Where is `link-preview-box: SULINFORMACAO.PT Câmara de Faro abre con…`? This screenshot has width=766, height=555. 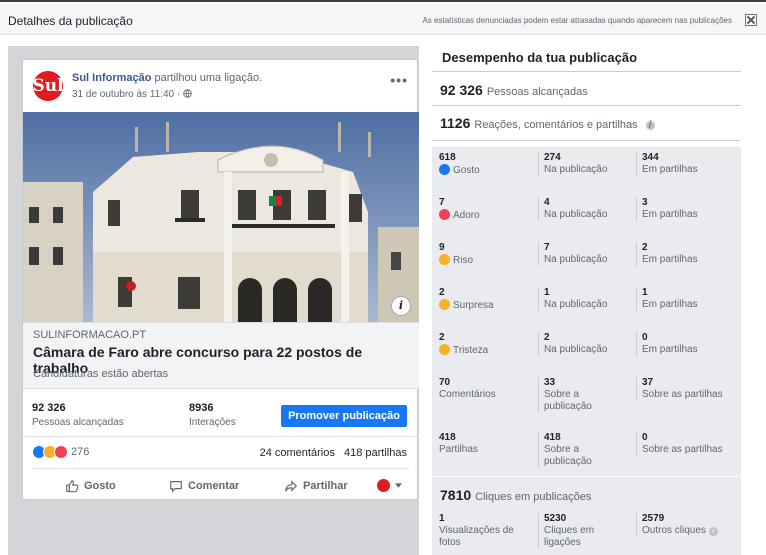
link-preview-box: SULINFORMACAO.PT Câmara de Faro abre con… is located at coordinates (221, 355).